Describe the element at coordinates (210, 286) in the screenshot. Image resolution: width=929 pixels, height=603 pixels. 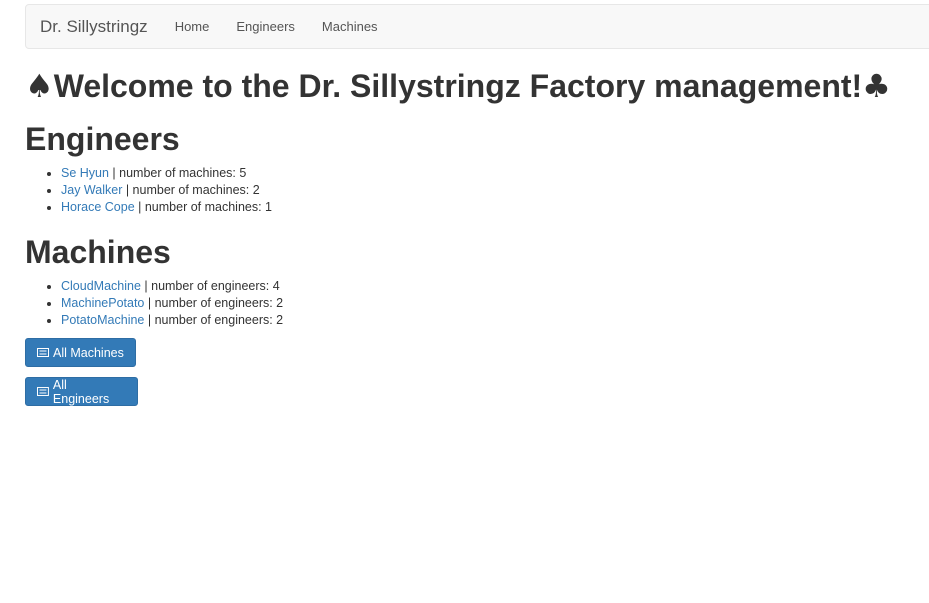
I see `machine-detail: | number of engineers: 4` at that location.